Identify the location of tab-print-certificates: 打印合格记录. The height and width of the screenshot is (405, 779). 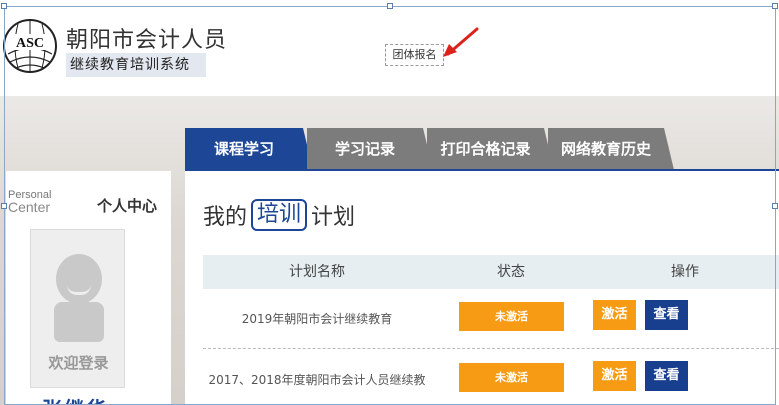
(490, 149).